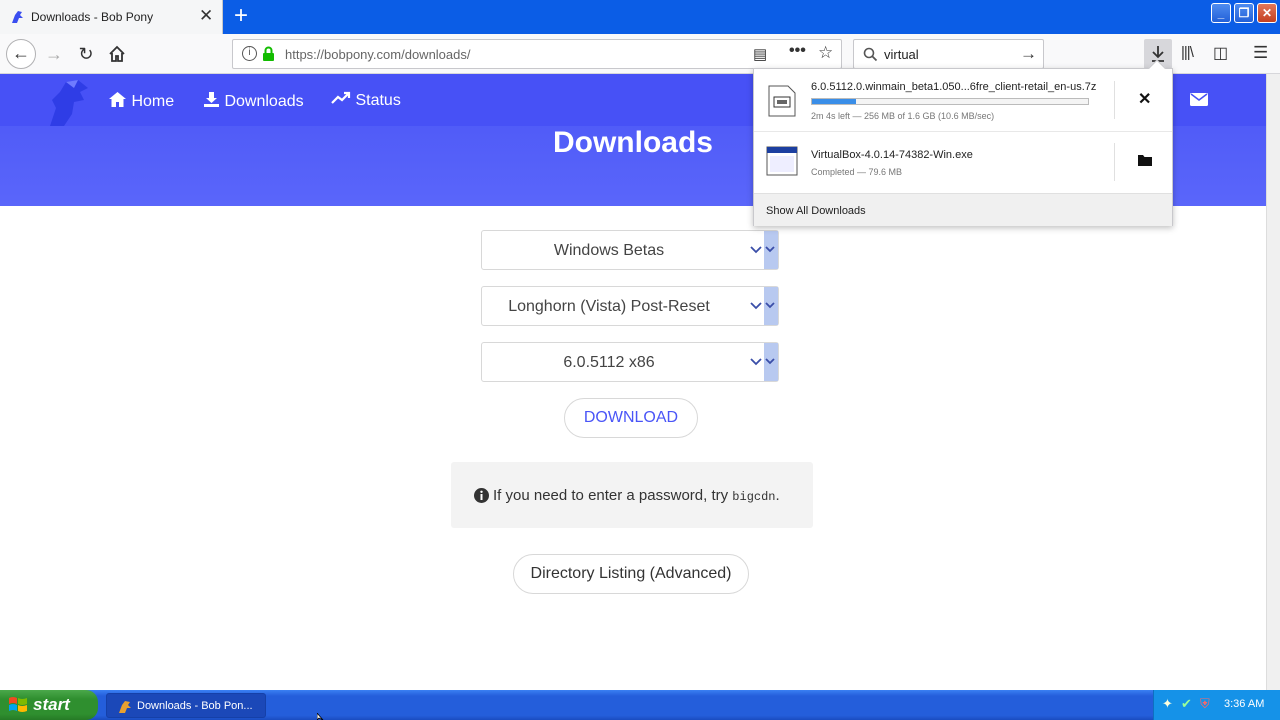 The image size is (1280, 720). I want to click on category-value: Windows Betas, so click(609, 250).